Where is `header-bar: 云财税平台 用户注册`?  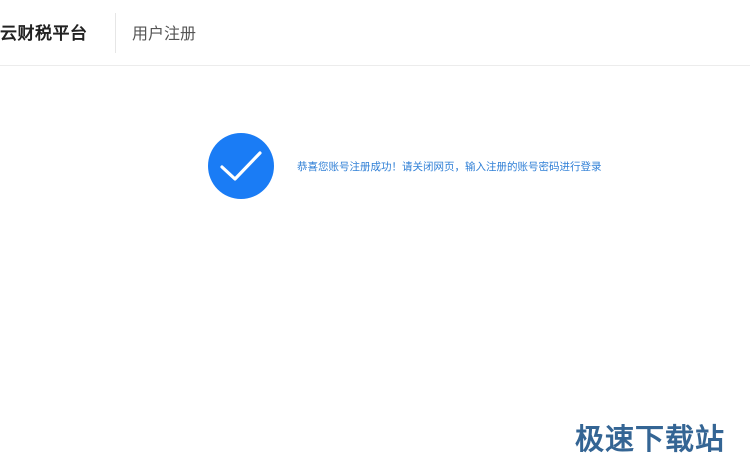 header-bar: 云财税平台 用户注册 is located at coordinates (375, 33).